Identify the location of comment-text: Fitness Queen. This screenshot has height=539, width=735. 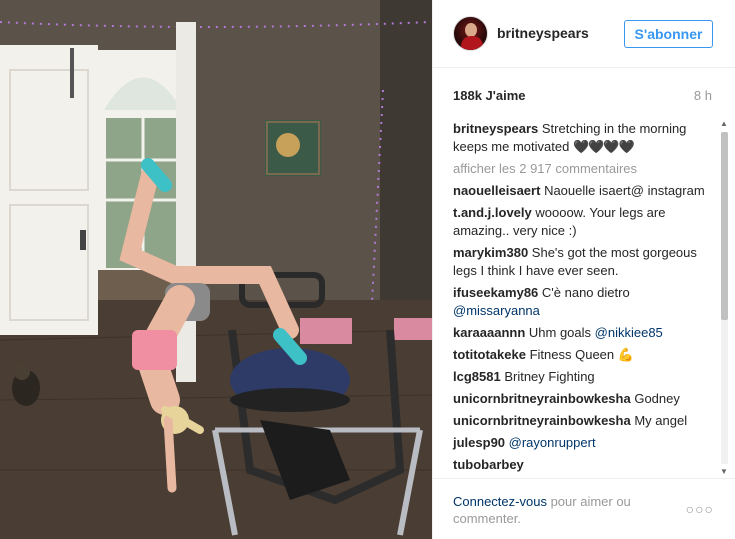
(572, 354).